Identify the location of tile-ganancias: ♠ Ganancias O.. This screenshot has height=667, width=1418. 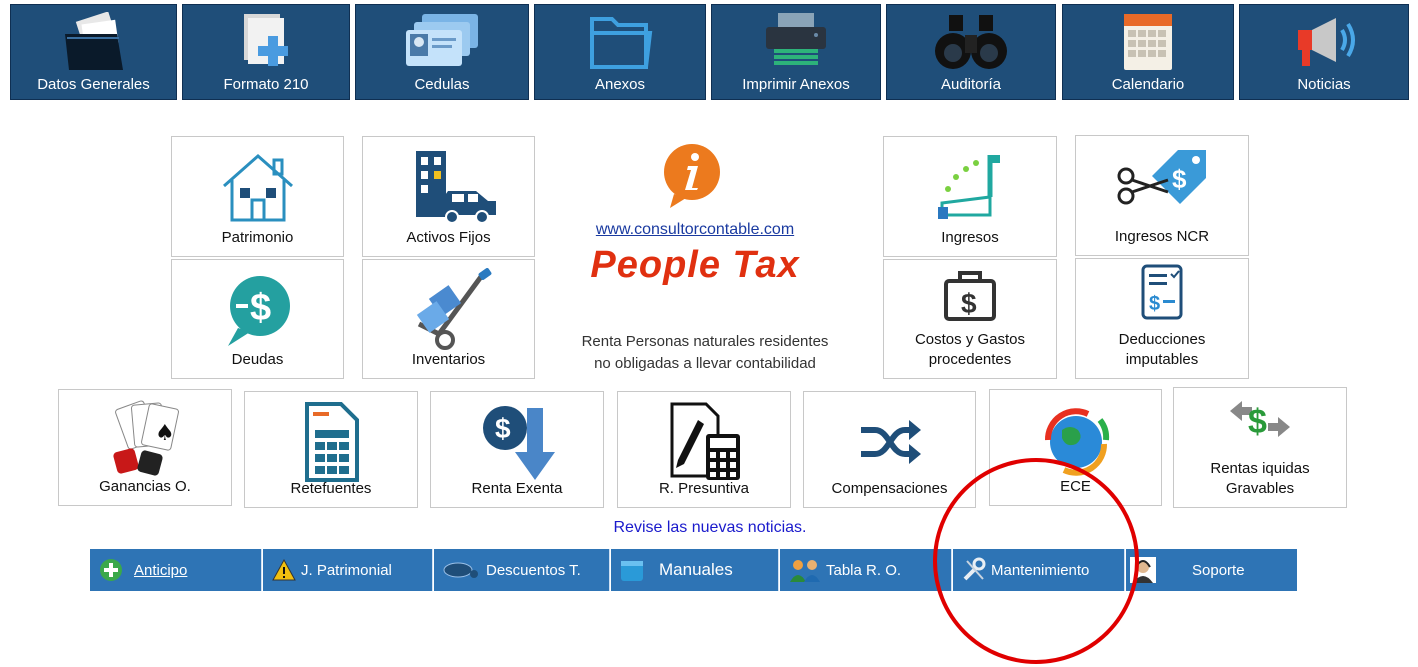
(145, 447).